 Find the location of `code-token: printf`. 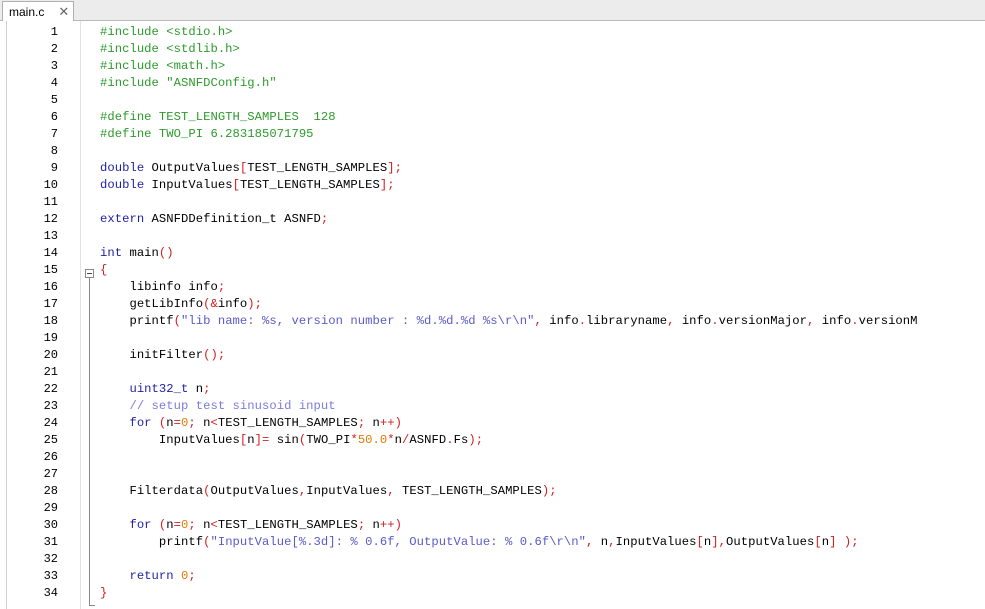

code-token: printf is located at coordinates (137, 321).